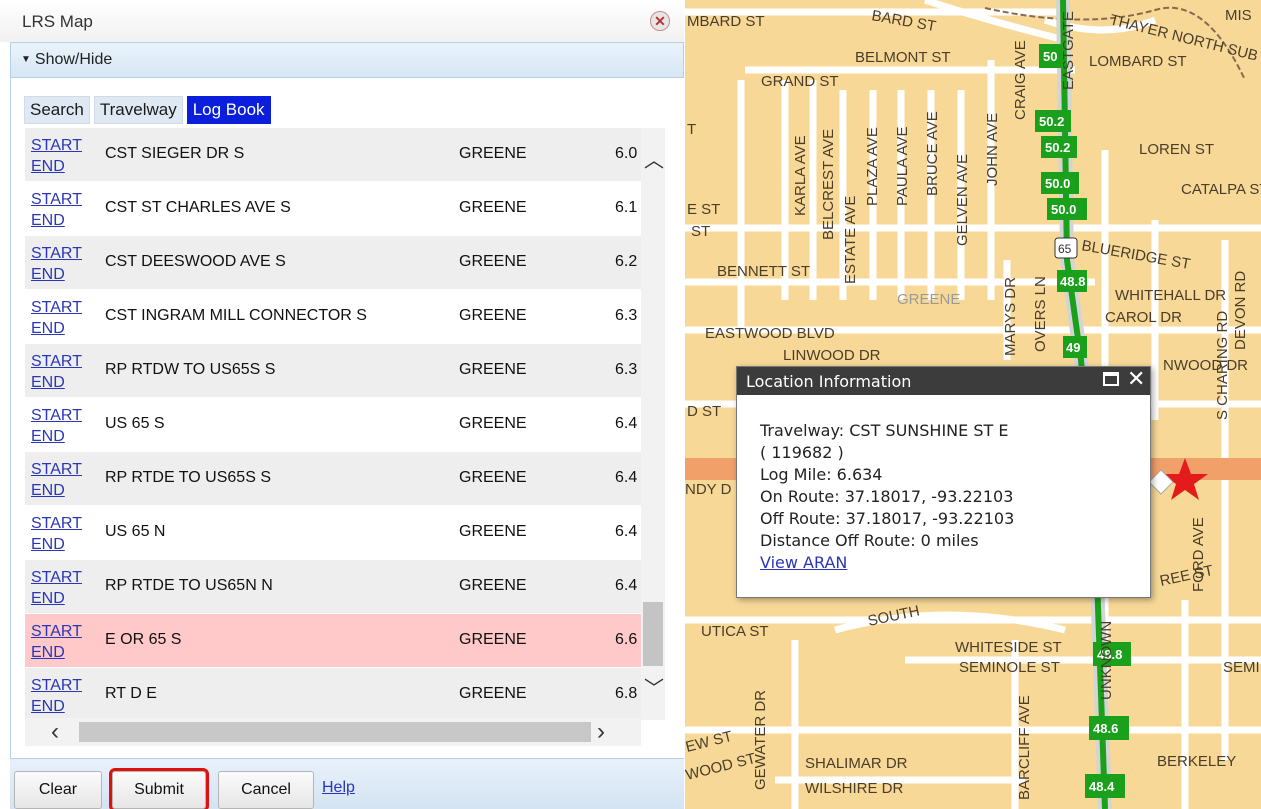  Describe the element at coordinates (654, 686) in the screenshot. I see `chevron-down-icon: ﹀` at that location.